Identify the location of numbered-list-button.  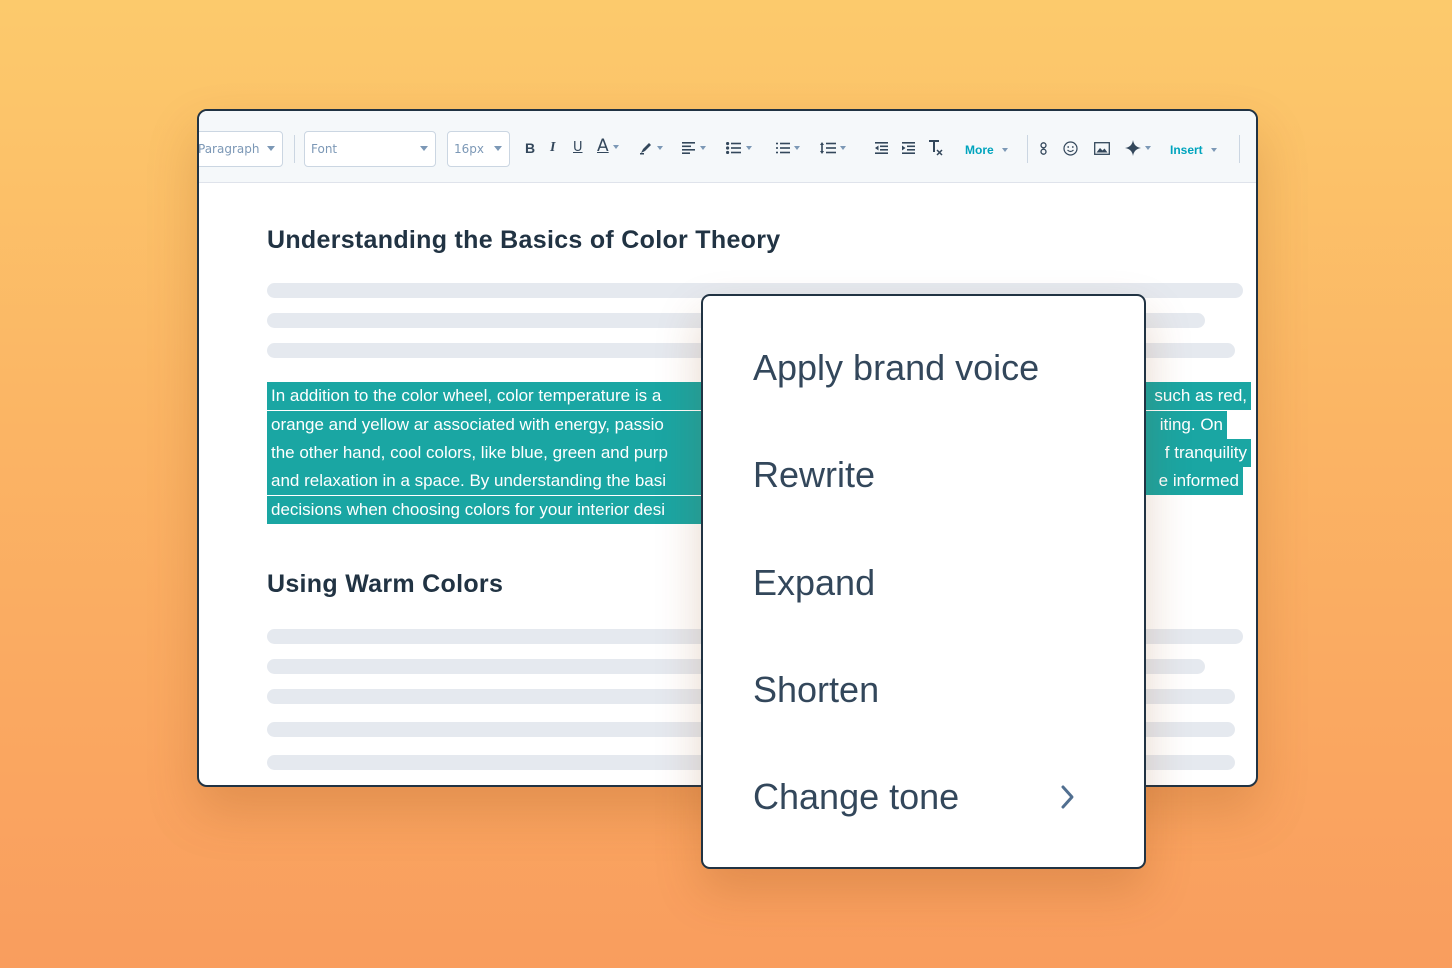
(788, 148).